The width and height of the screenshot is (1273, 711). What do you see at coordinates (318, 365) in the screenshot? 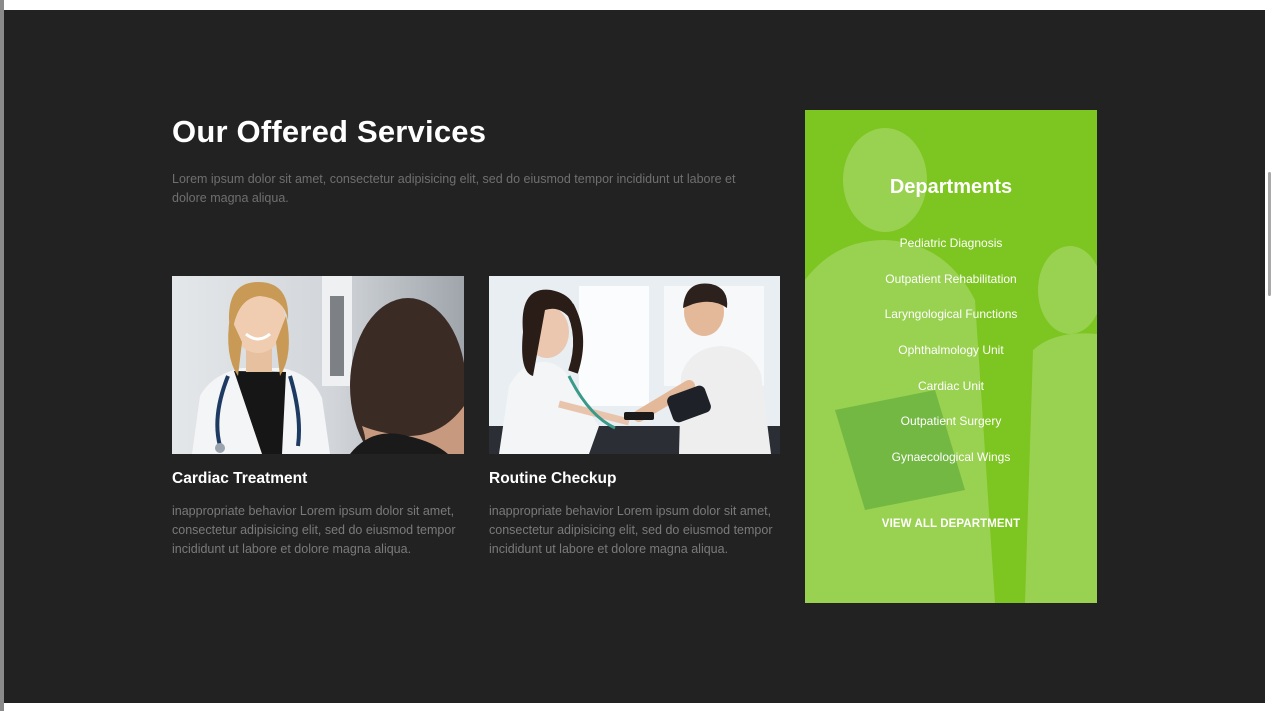
I see `doctor-smiling-photo` at bounding box center [318, 365].